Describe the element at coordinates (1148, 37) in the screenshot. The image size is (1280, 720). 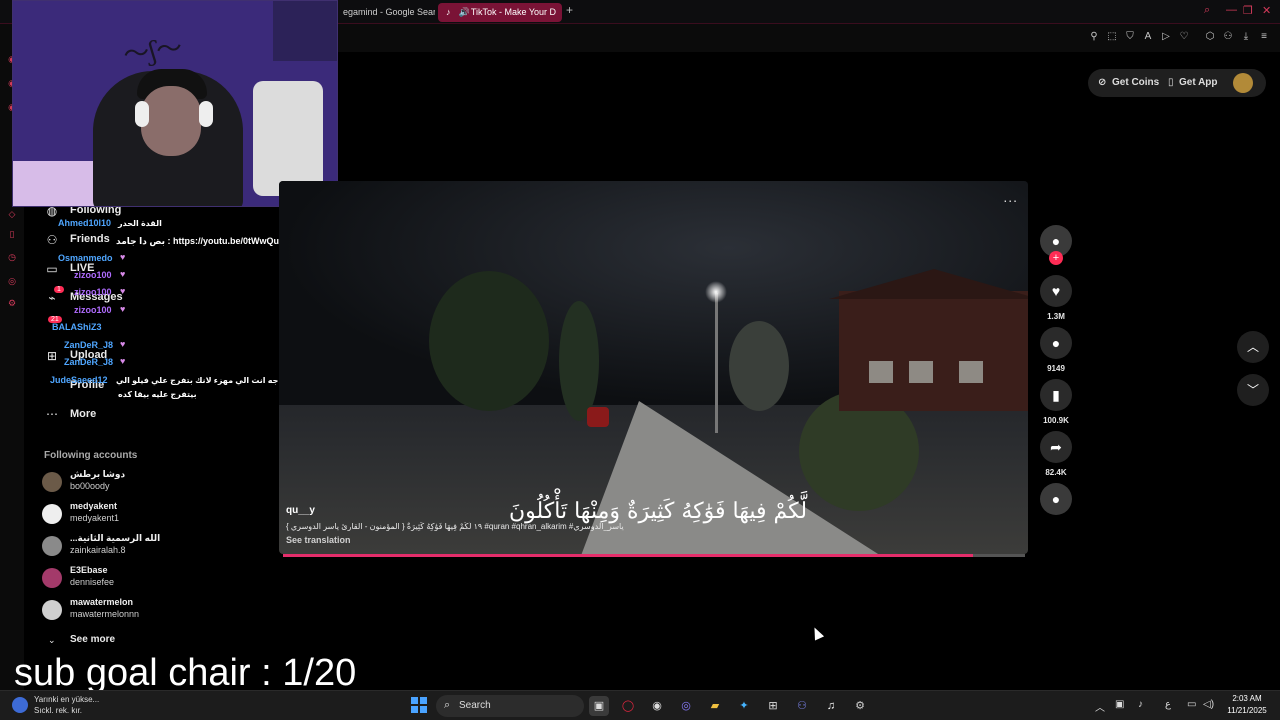
I see `translate-icon: A` at that location.